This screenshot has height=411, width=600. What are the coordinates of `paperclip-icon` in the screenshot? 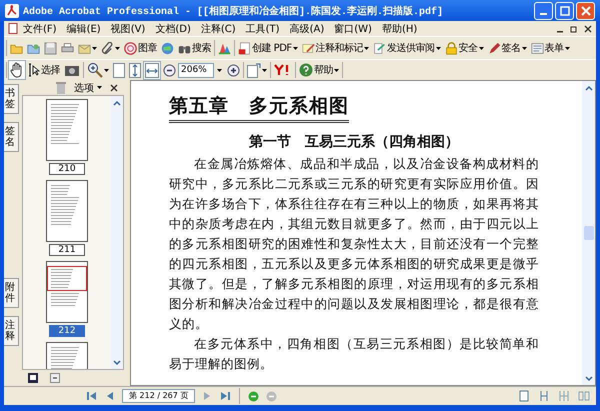 It's located at (107, 48).